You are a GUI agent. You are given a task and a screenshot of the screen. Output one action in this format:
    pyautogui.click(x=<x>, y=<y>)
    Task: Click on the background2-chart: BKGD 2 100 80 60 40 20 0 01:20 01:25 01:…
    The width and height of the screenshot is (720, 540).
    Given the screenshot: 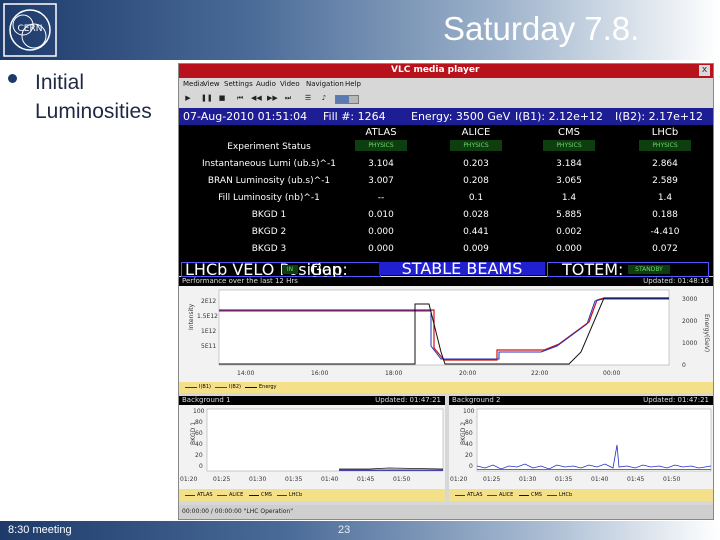 What is the action you would take?
    pyautogui.click(x=581, y=445)
    